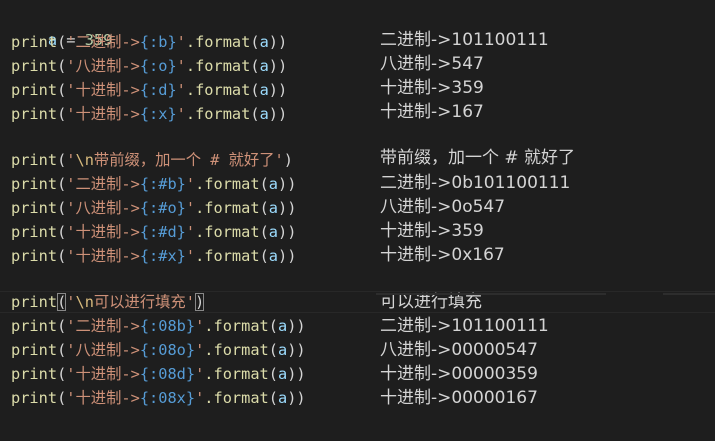 The width and height of the screenshot is (715, 441). I want to click on code-line: print('十进制->{:x}'.format(a)), so click(149, 114).